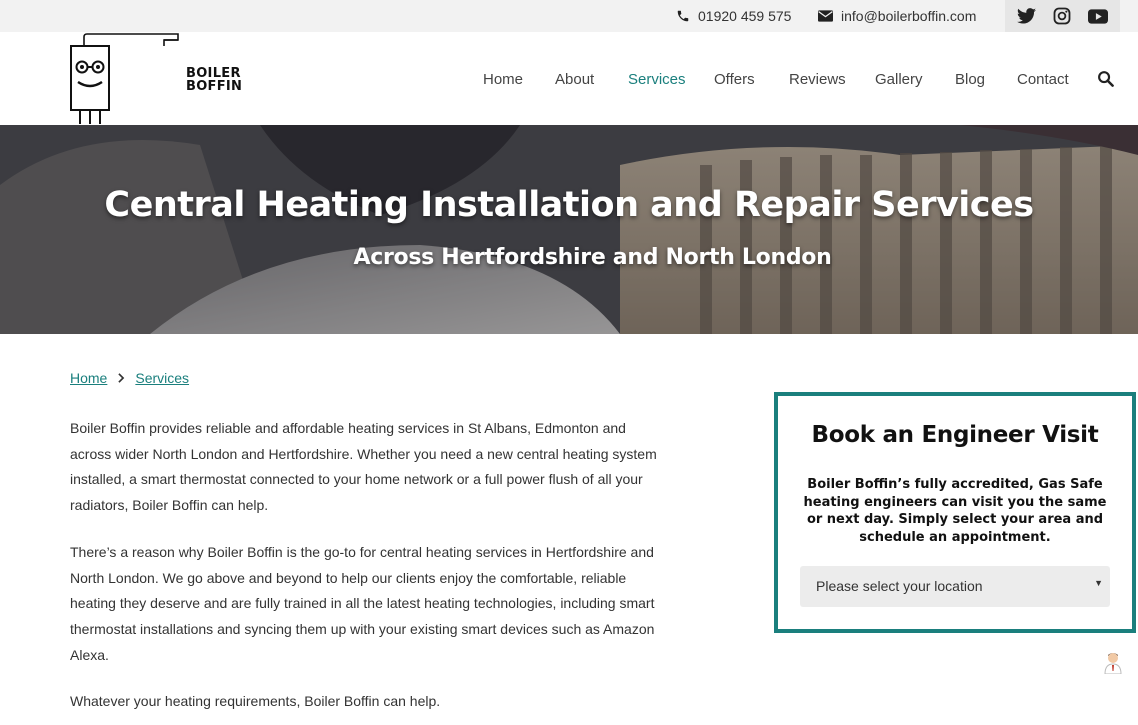 This screenshot has width=1138, height=725. I want to click on nav-services: Services, so click(657, 79).